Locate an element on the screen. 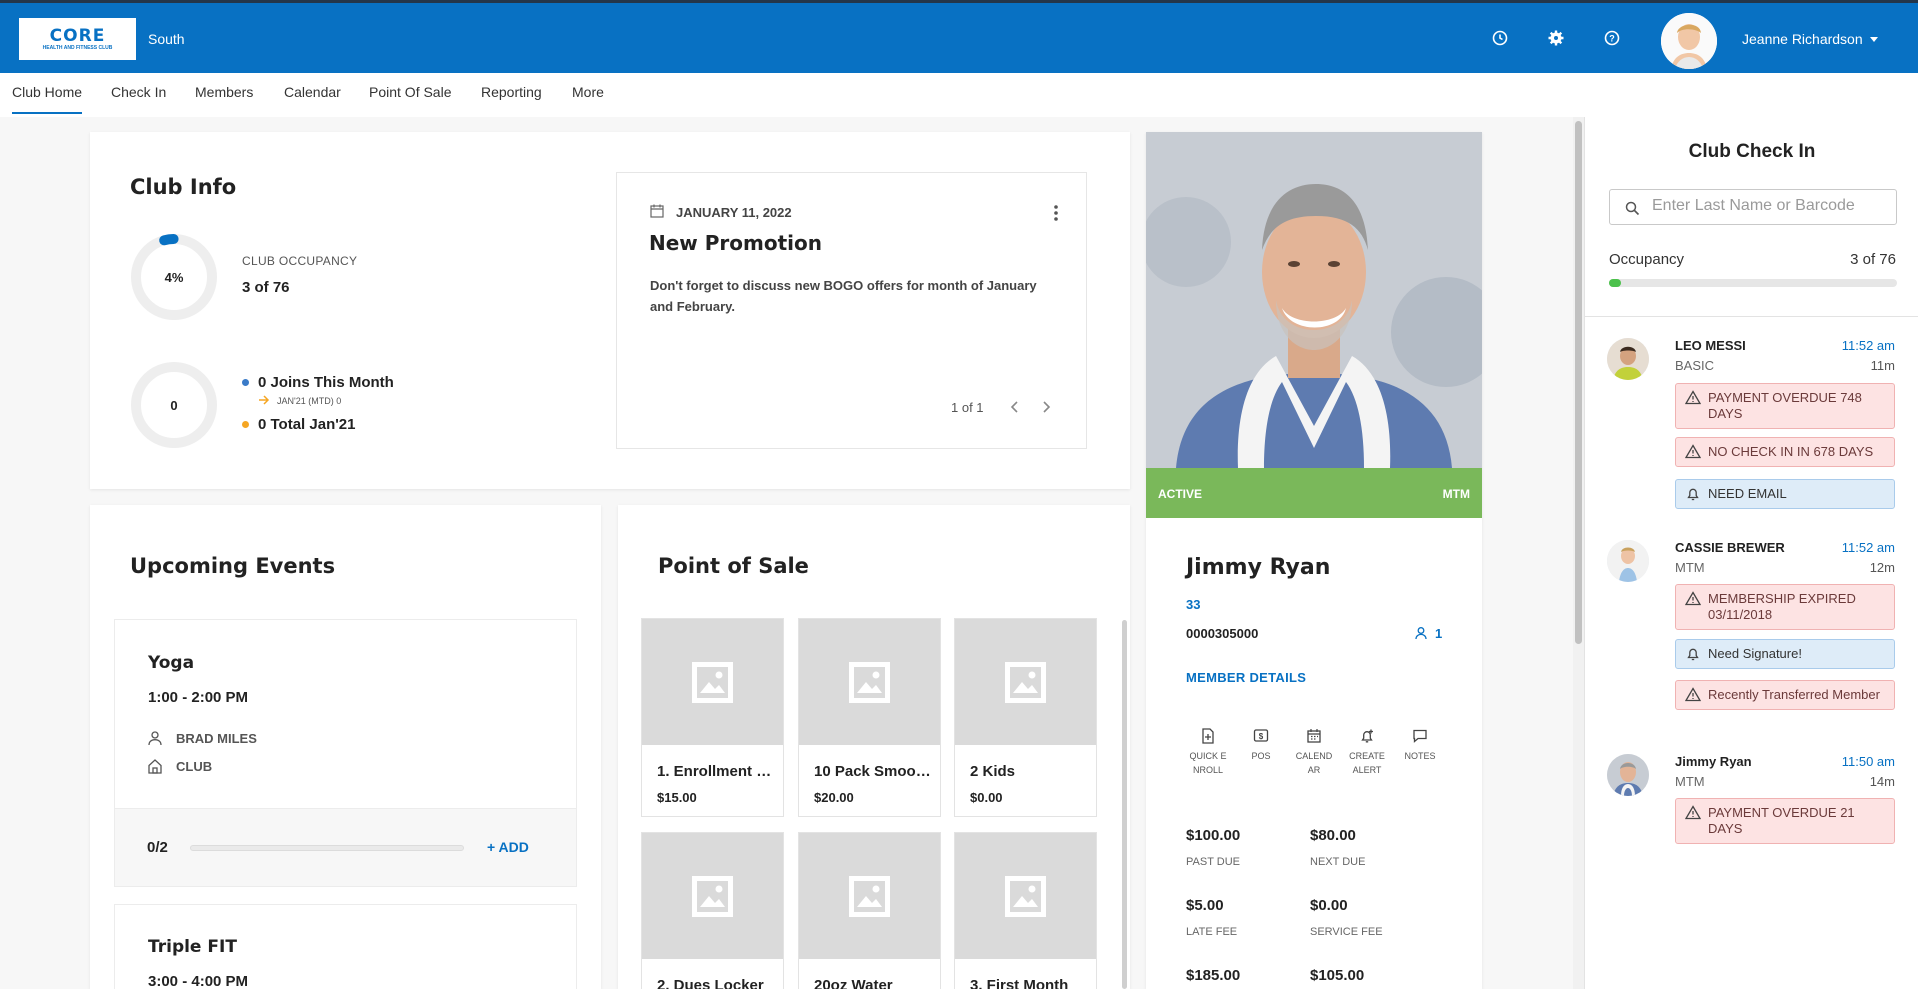  instructor-icon is located at coordinates (155, 738).